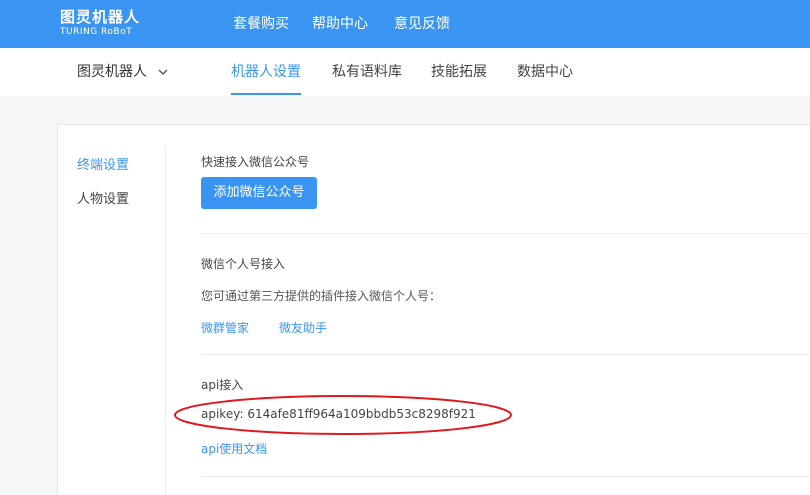 Image resolution: width=810 pixels, height=495 pixels. Describe the element at coordinates (321, 296) in the screenshot. I see `wechat-personal-description: 您可通过第三方提供的插件接入微信个人号：` at that location.